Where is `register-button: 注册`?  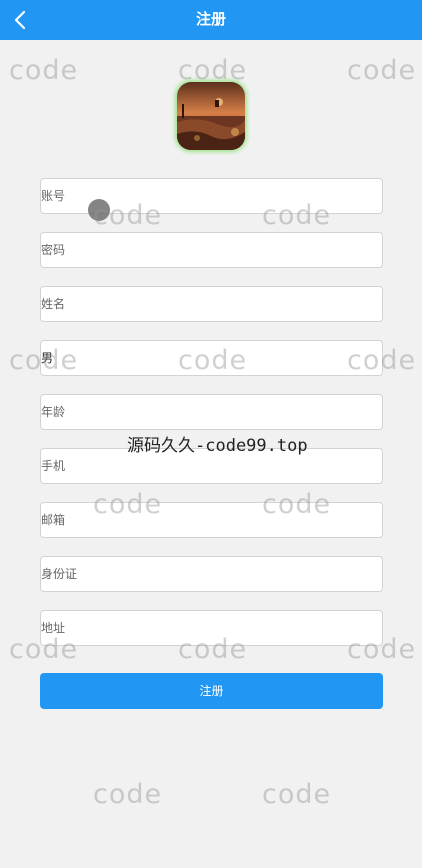 register-button: 注册 is located at coordinates (211, 691).